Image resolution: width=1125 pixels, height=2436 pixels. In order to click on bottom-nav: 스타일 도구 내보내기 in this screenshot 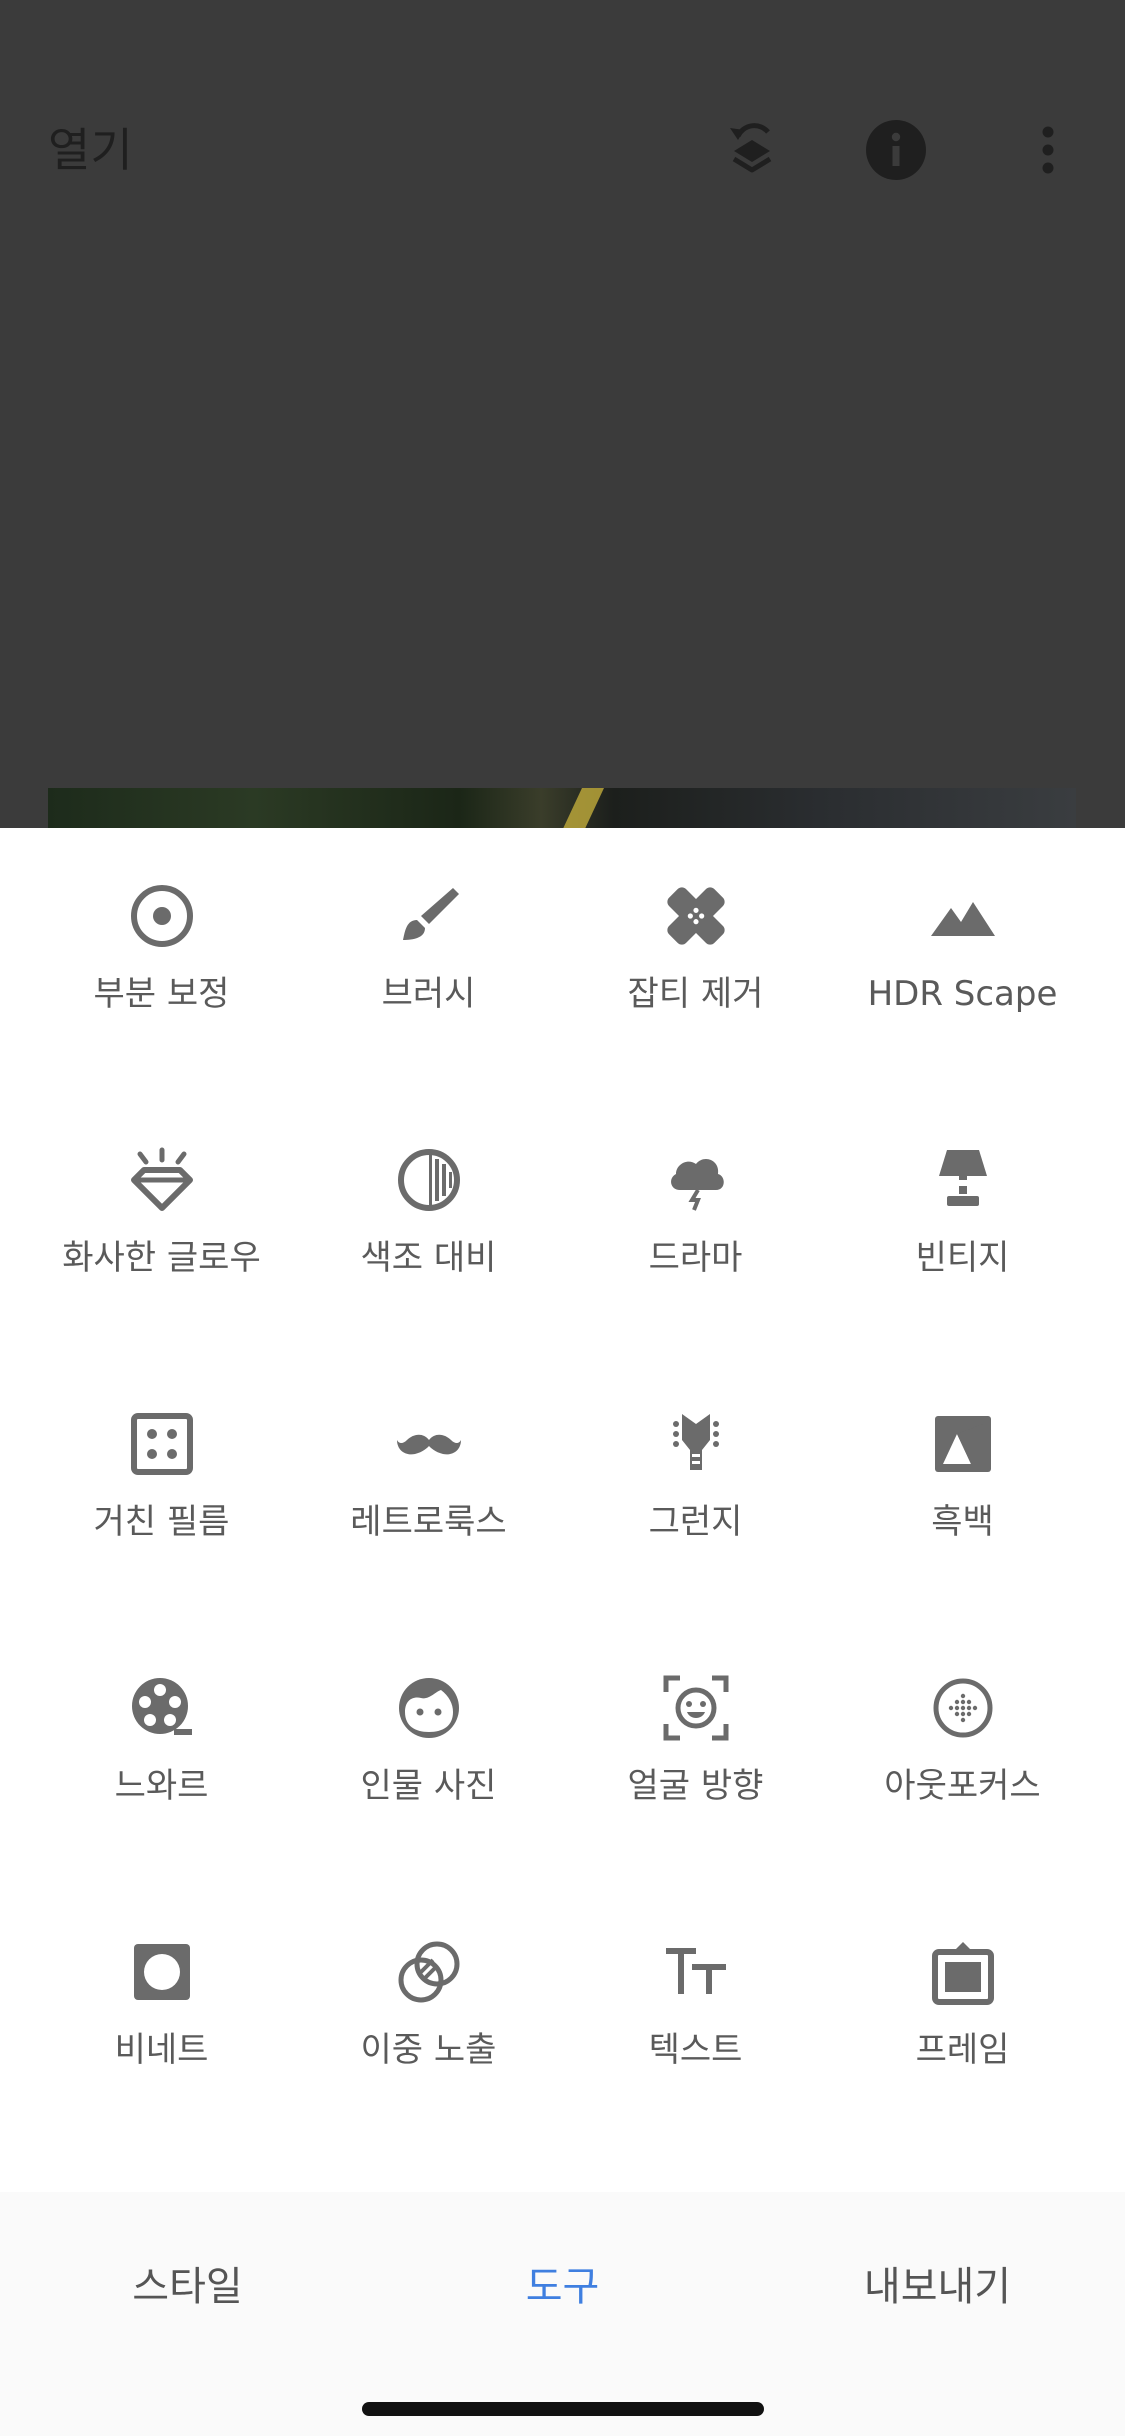, I will do `click(562, 2314)`.